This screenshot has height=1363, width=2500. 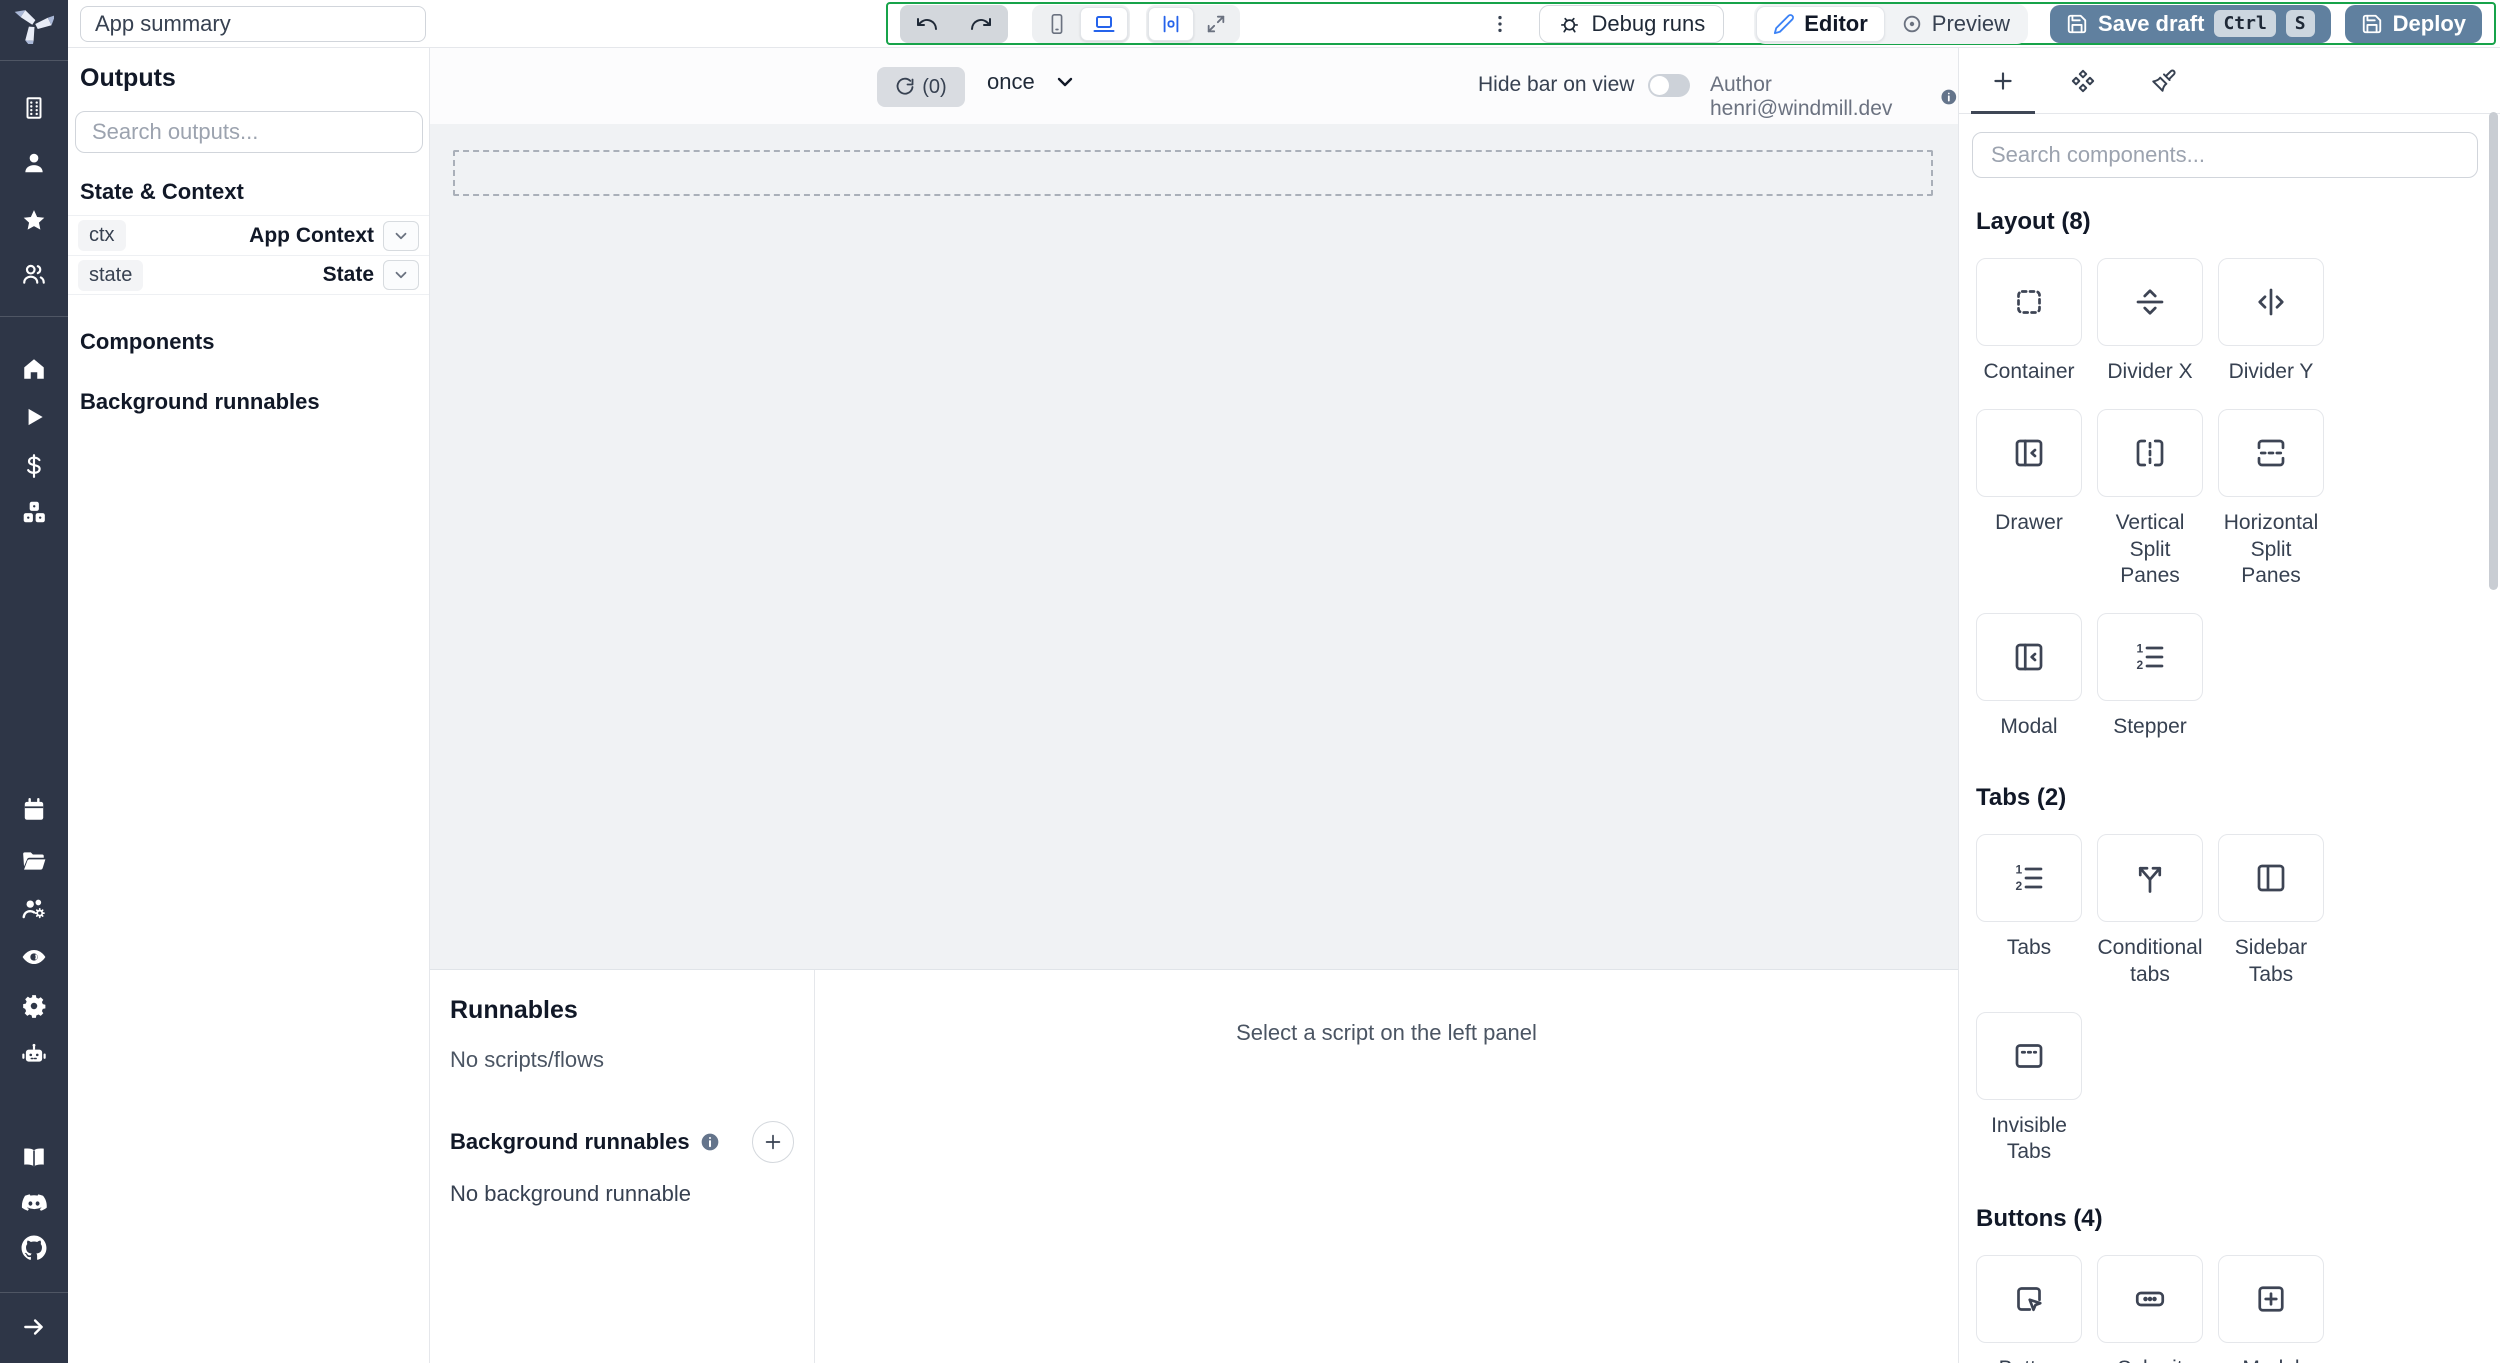 I want to click on sidebar-item-groups, so click(x=34, y=274).